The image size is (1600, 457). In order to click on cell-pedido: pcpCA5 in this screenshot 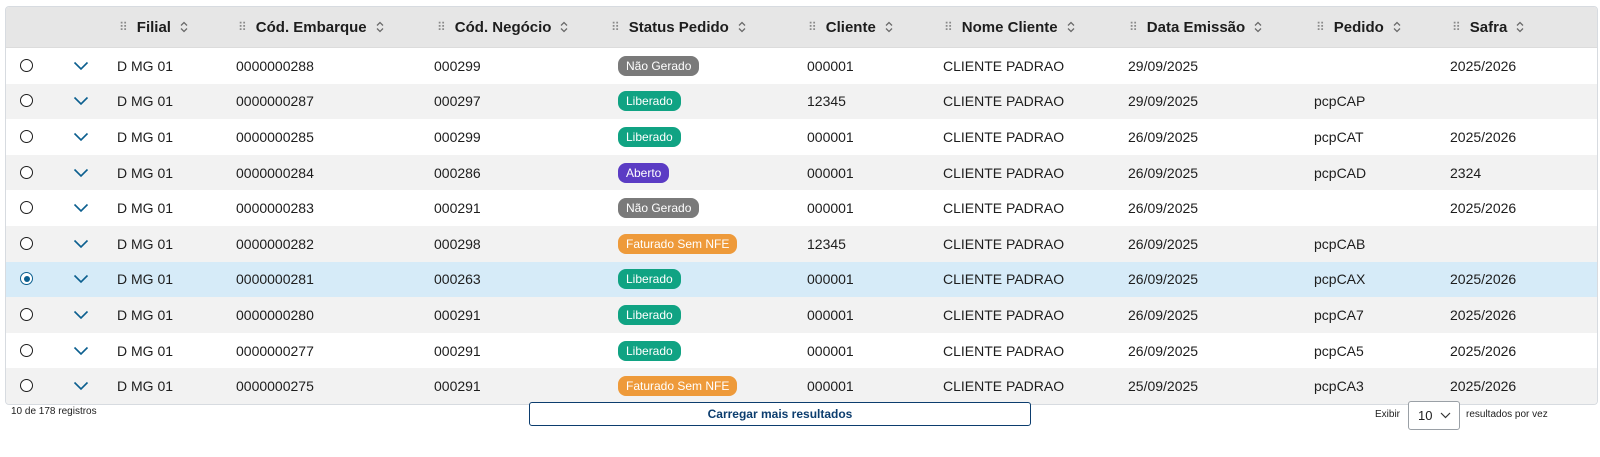, I will do `click(1339, 350)`.